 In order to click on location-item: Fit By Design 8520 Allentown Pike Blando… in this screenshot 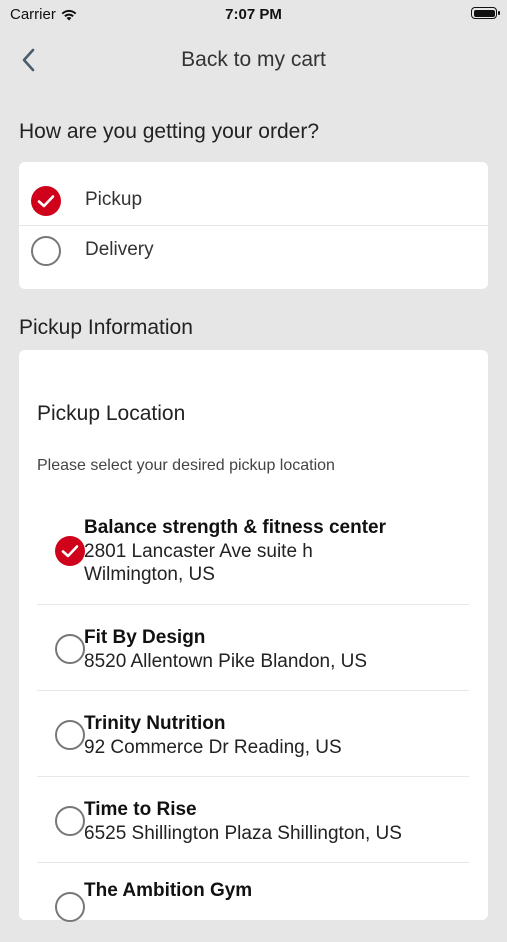, I will do `click(253, 654)`.